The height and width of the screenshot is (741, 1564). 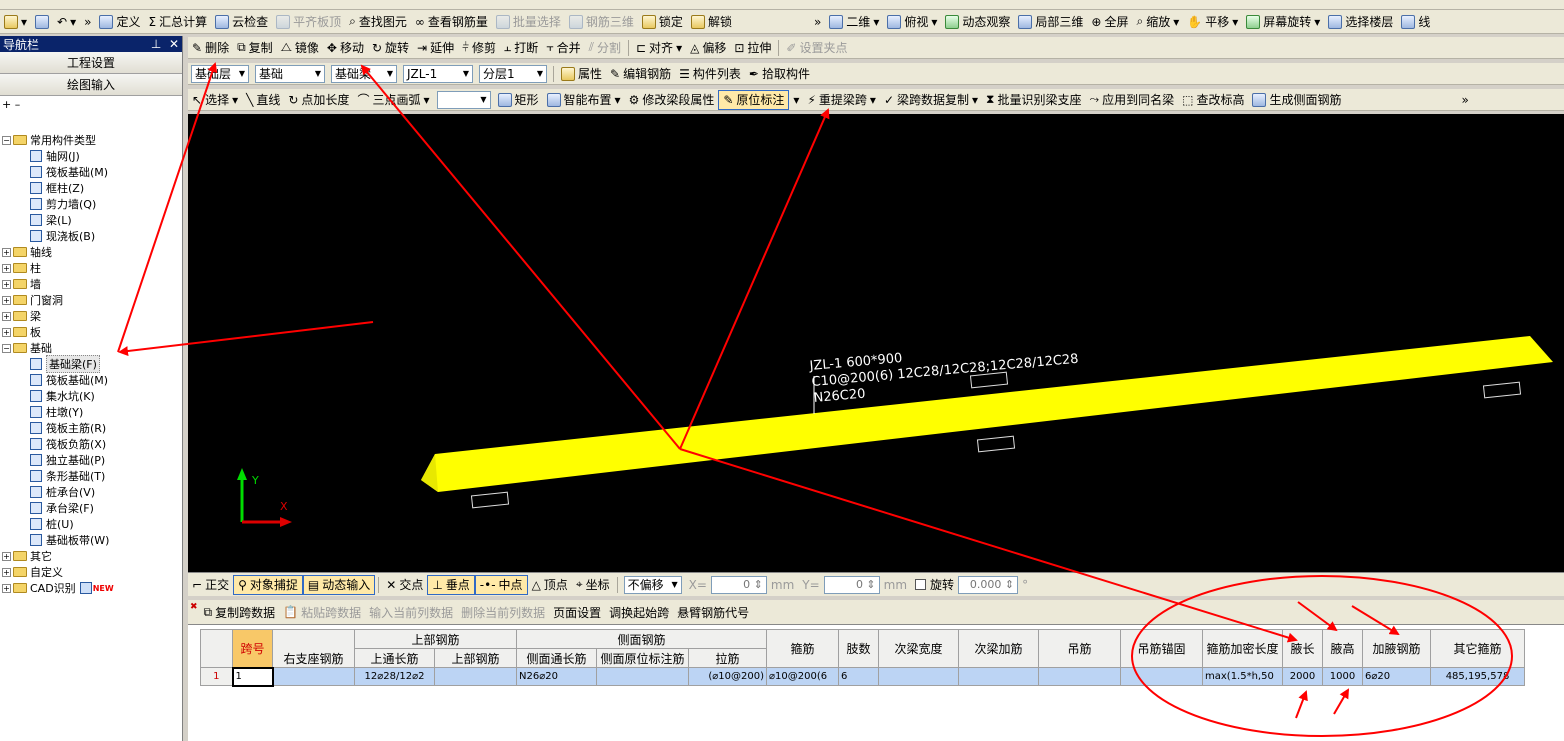 I want to click on offset-button: ◬ 偏移, so click(x=708, y=48).